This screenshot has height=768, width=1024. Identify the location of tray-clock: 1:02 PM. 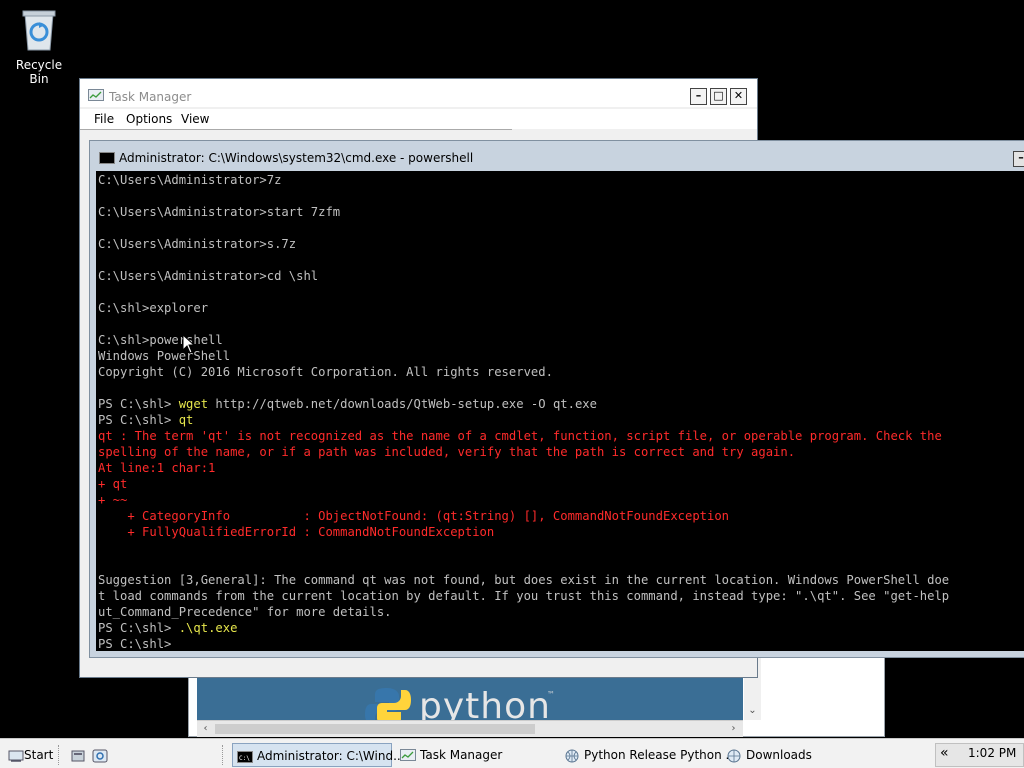
(992, 753).